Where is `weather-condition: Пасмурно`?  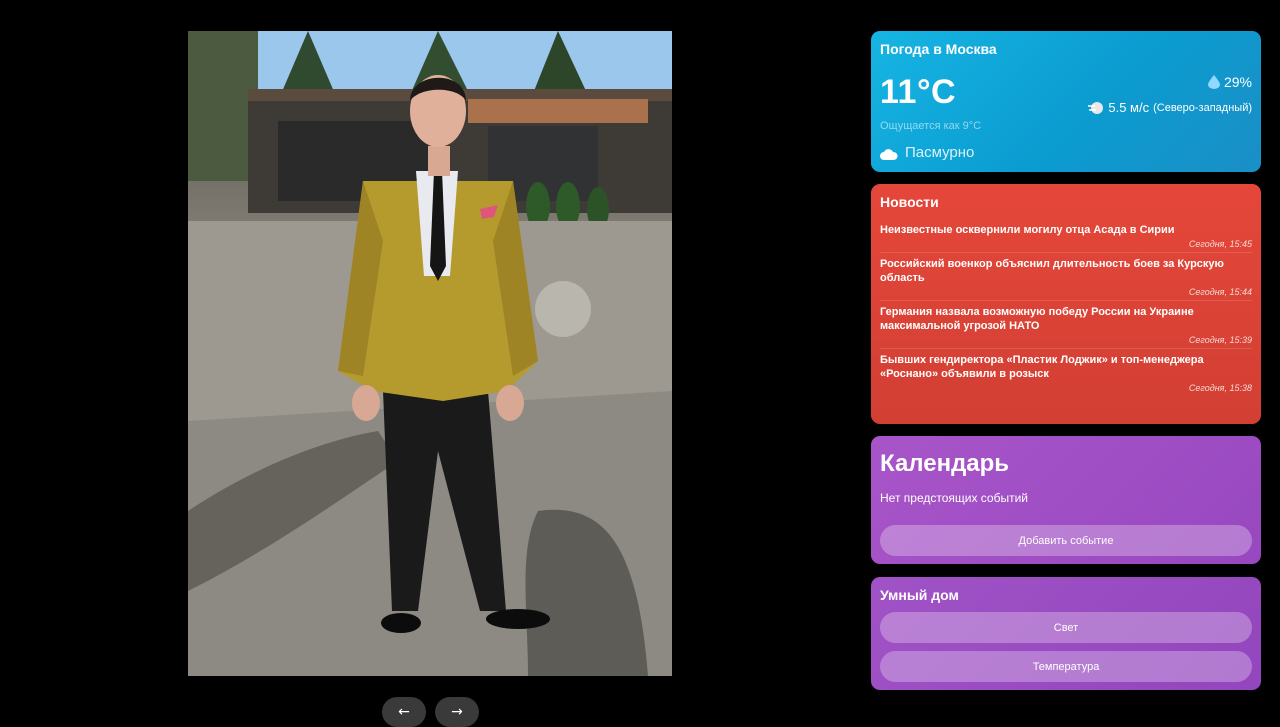 weather-condition: Пасмурно is located at coordinates (927, 152).